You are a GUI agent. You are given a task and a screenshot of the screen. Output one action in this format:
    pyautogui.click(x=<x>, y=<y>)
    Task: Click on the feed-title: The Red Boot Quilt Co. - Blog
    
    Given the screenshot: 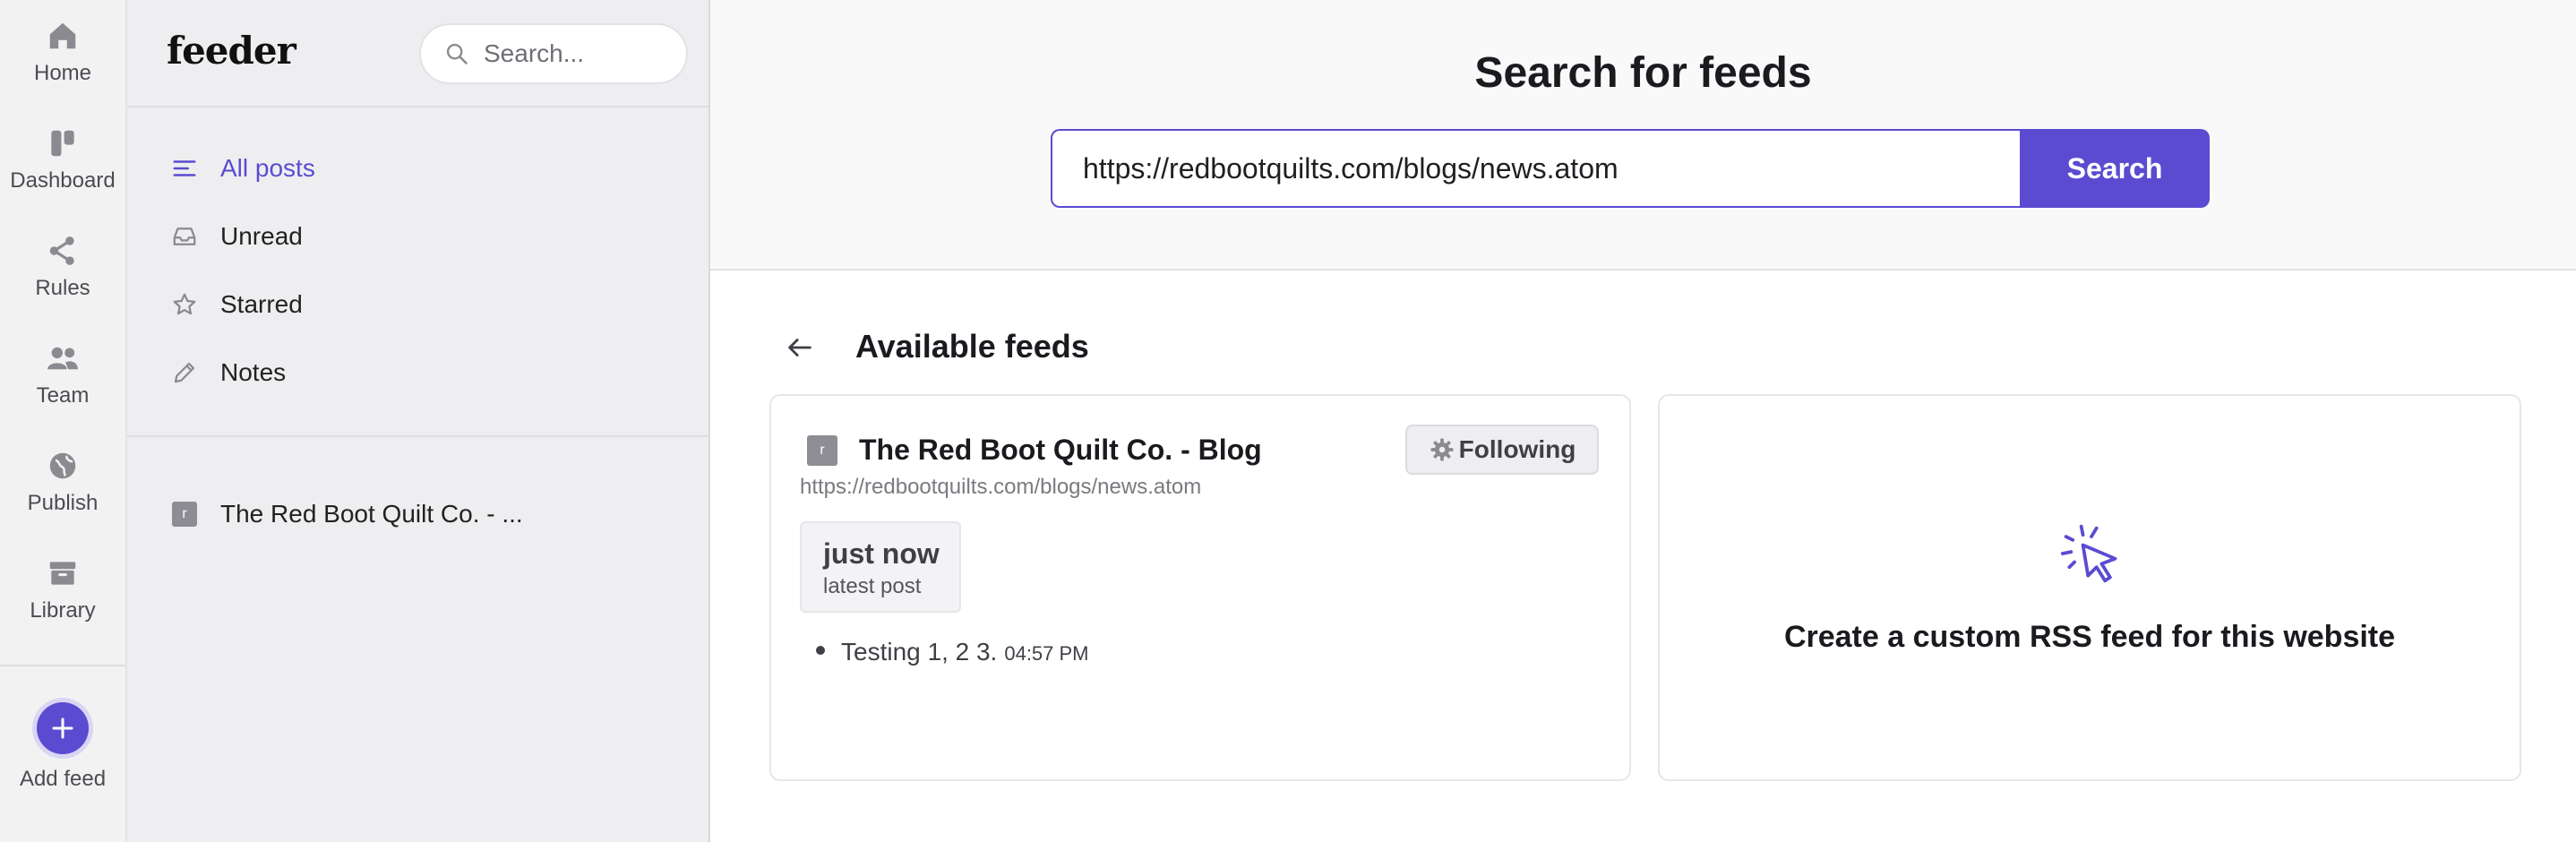 What is the action you would take?
    pyautogui.click(x=1060, y=450)
    